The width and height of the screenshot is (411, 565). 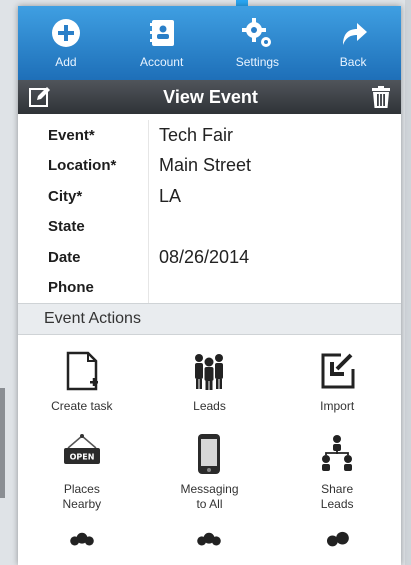 I want to click on background-edge, so click(x=2, y=443).